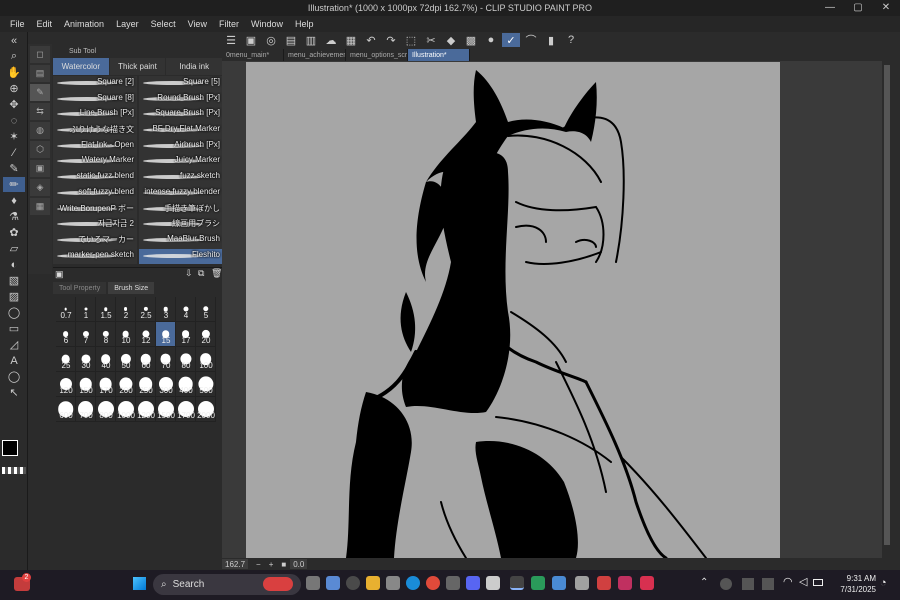 The image size is (900, 600). What do you see at coordinates (146, 334) in the screenshot?
I see `brush-size-item: 12` at bounding box center [146, 334].